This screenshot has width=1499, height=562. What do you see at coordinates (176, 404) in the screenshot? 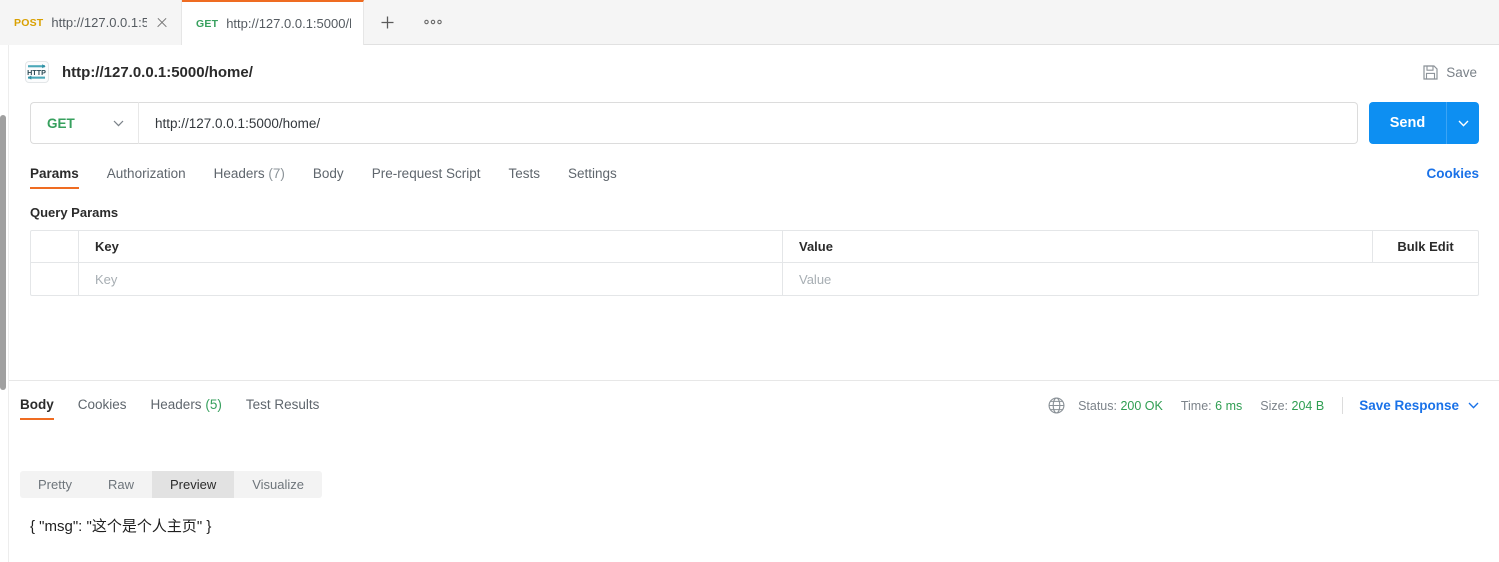
I see `response-tab-headers-label: Headers` at bounding box center [176, 404].